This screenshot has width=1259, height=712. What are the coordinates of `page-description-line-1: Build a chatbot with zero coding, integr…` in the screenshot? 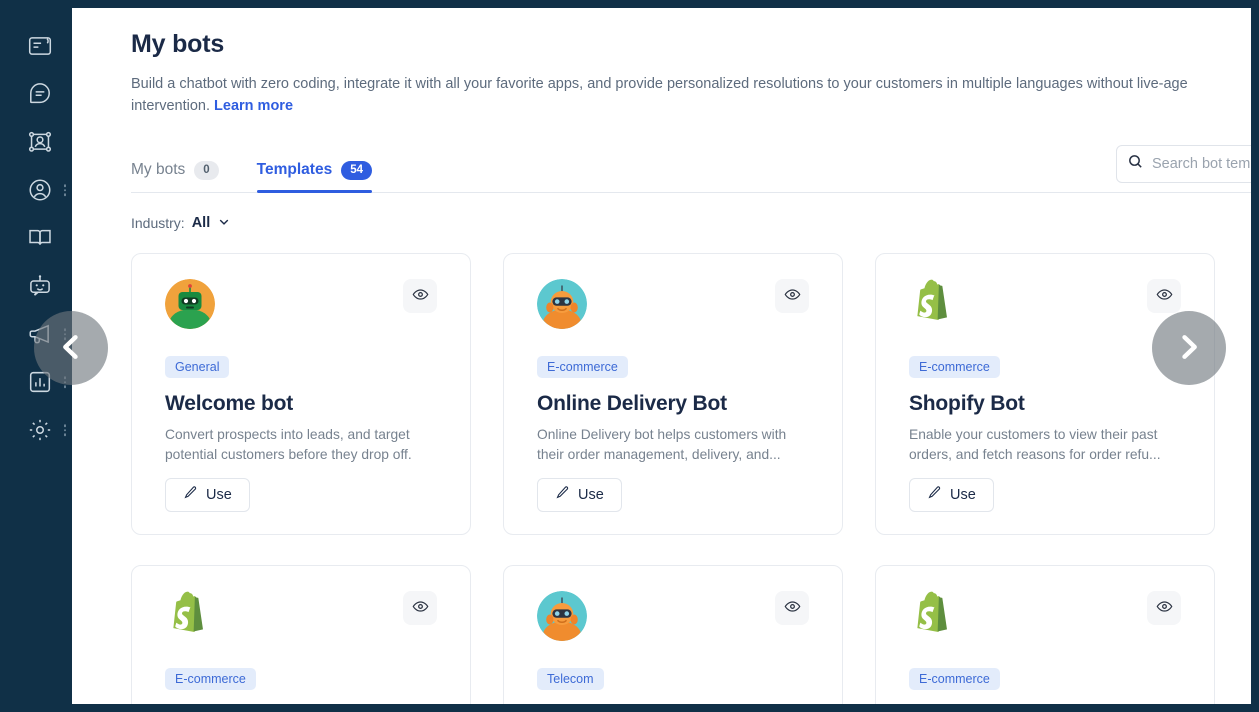 It's located at (659, 84).